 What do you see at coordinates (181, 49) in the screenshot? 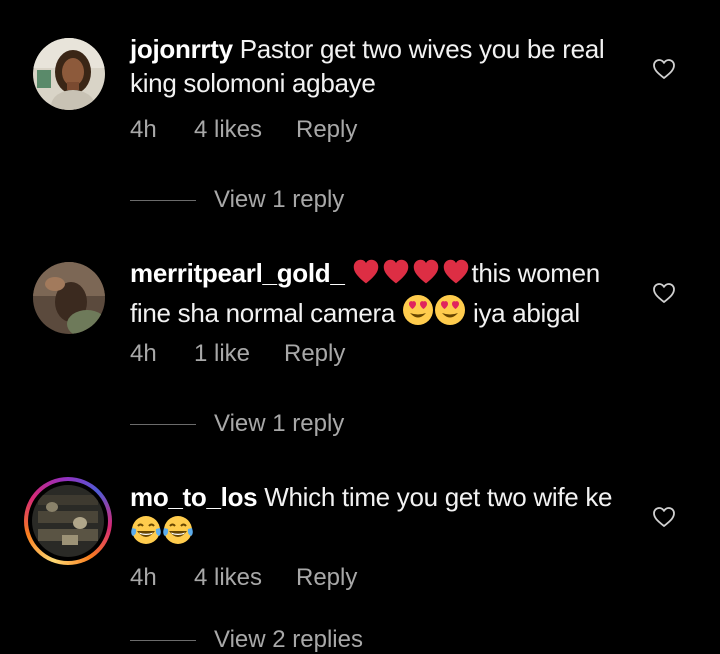
I see `username: jojonrrty` at bounding box center [181, 49].